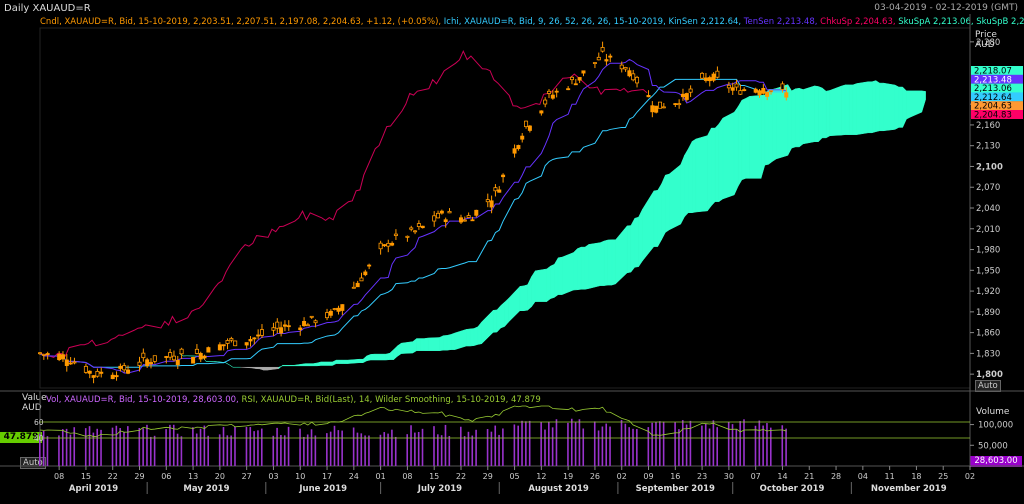 This screenshot has width=1024, height=504. Describe the element at coordinates (988, 230) in the screenshot. I see `price-tick-label: 2,010` at that location.